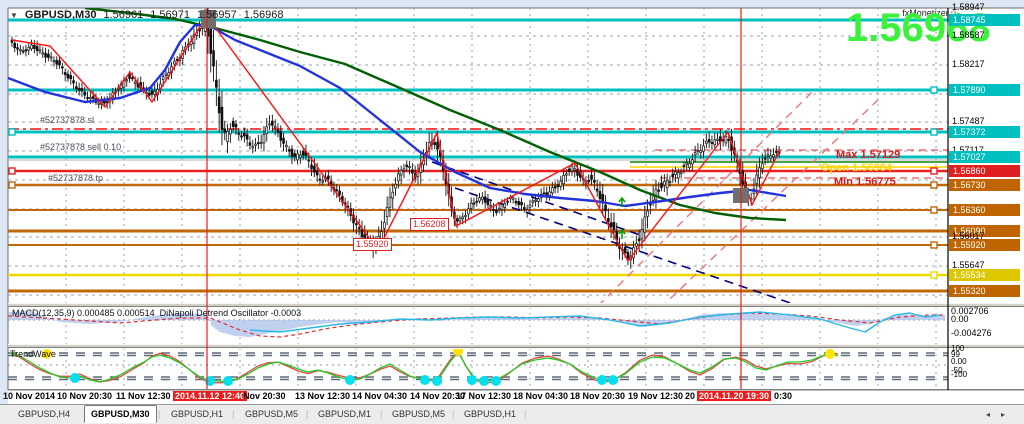  What do you see at coordinates (541, 396) in the screenshot?
I see `time-axis-tick: 18 Nov 04:30` at bounding box center [541, 396].